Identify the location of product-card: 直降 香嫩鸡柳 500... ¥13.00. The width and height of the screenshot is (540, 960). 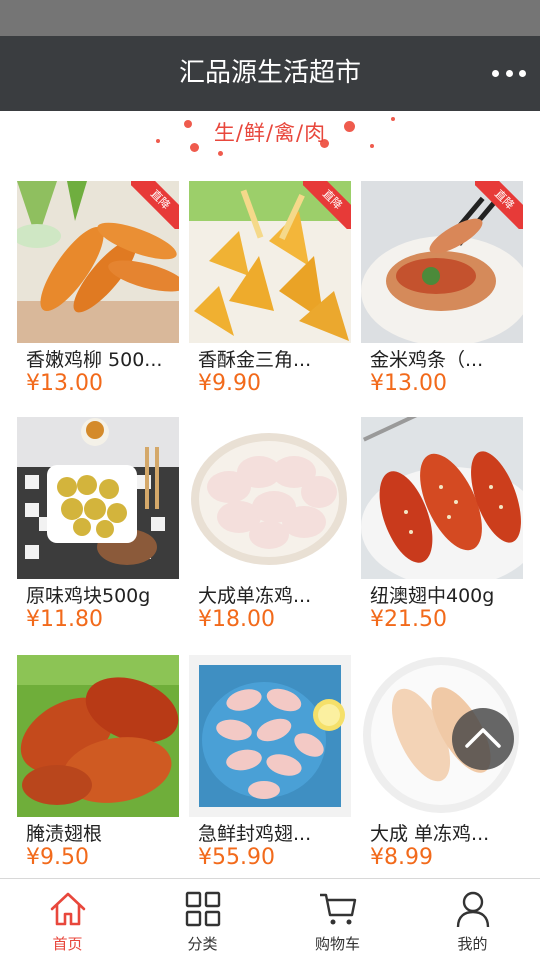
(98, 291).